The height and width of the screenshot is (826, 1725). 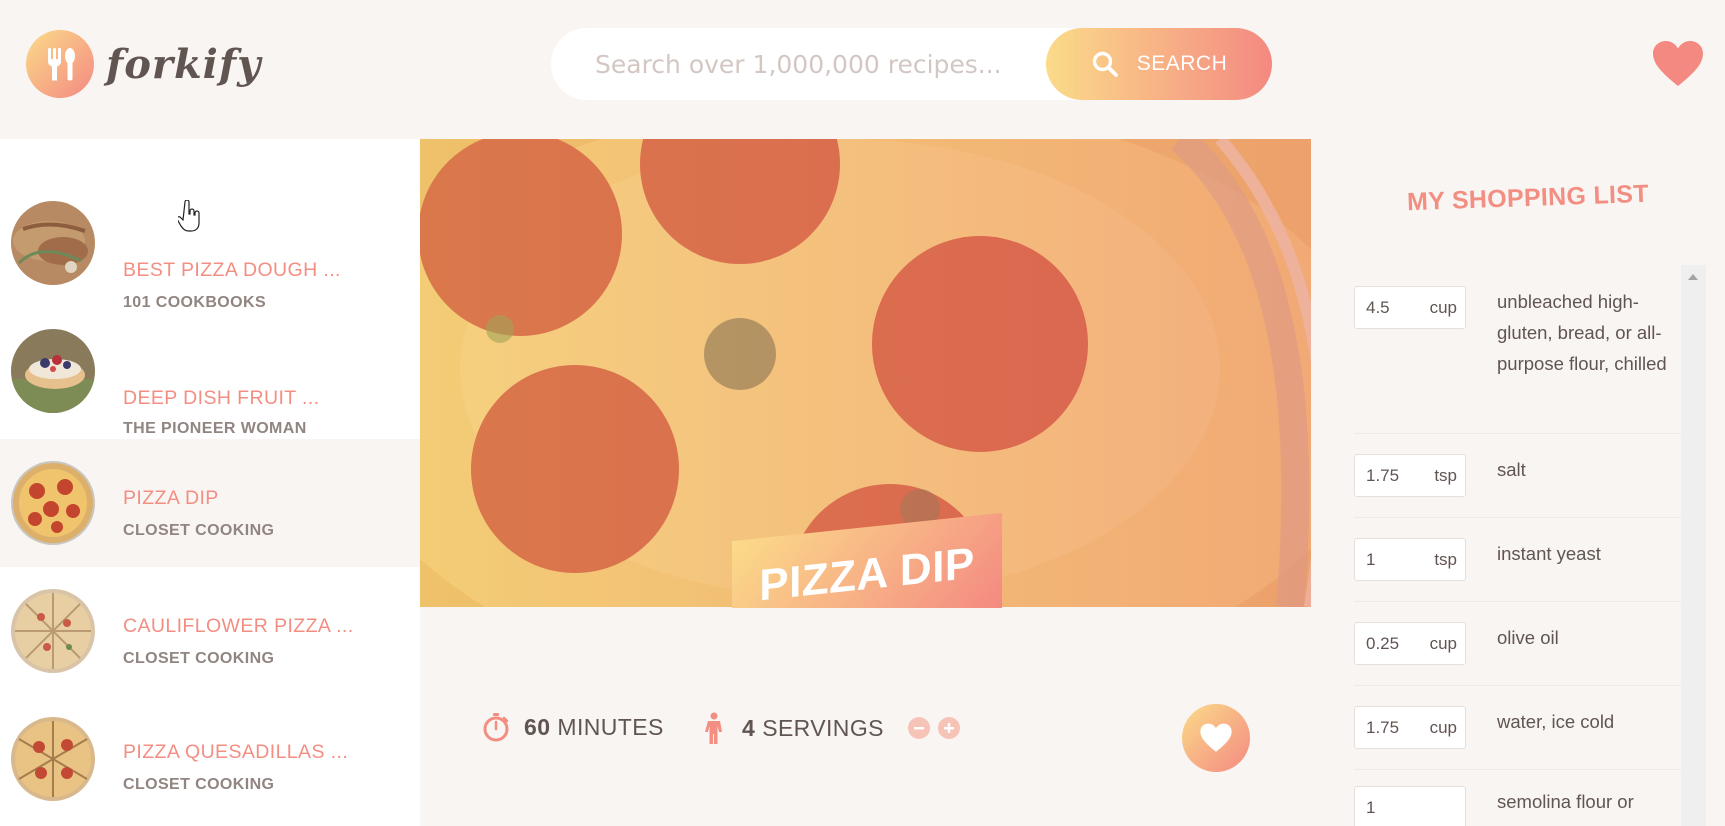 I want to click on plus-circle-icon, so click(x=948, y=728).